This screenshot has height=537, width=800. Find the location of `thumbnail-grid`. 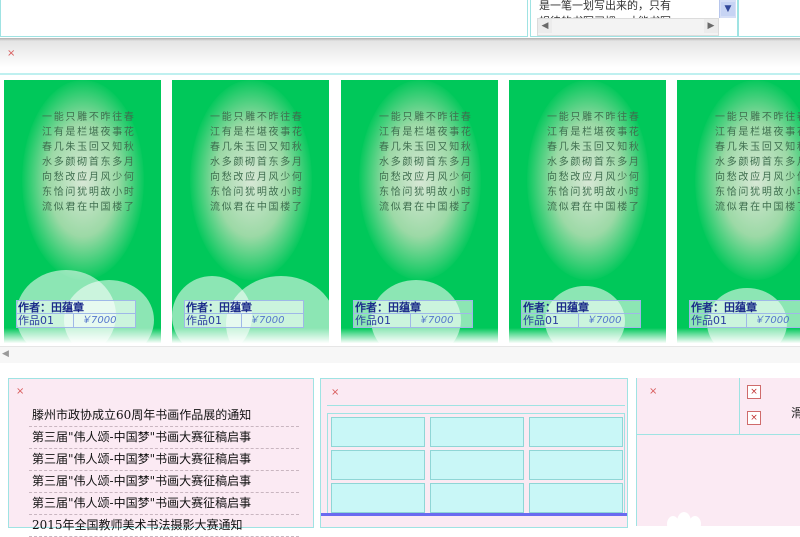

thumbnail-grid is located at coordinates (476, 464).